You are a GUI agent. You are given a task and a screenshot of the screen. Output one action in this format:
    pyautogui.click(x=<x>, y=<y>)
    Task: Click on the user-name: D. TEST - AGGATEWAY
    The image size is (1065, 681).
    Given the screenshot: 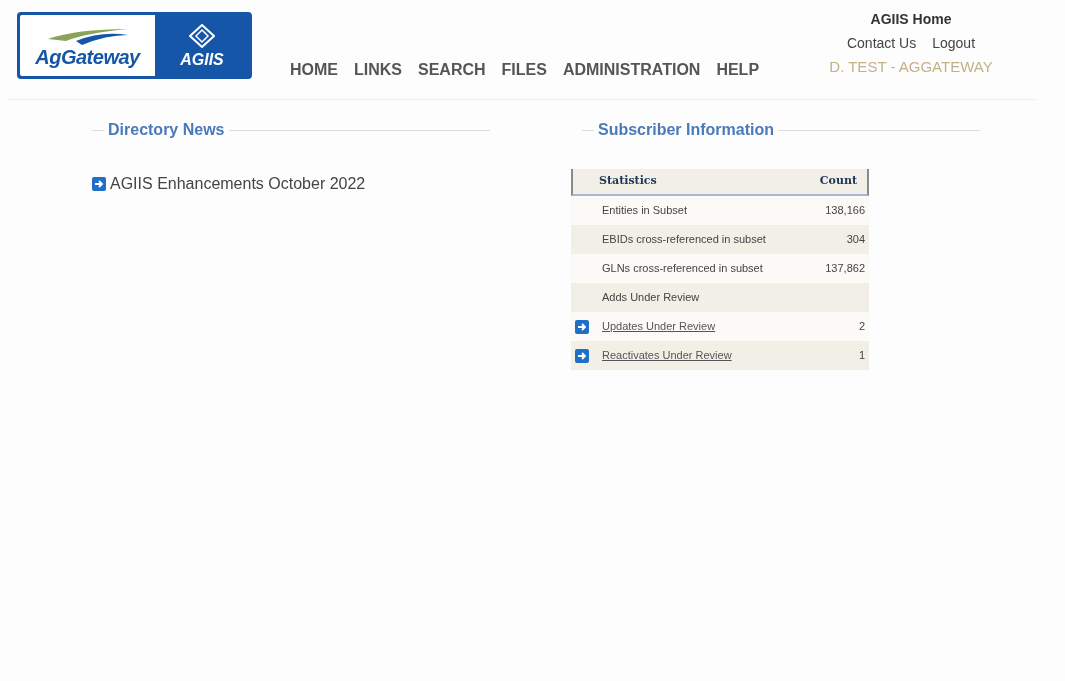 What is the action you would take?
    pyautogui.click(x=911, y=67)
    